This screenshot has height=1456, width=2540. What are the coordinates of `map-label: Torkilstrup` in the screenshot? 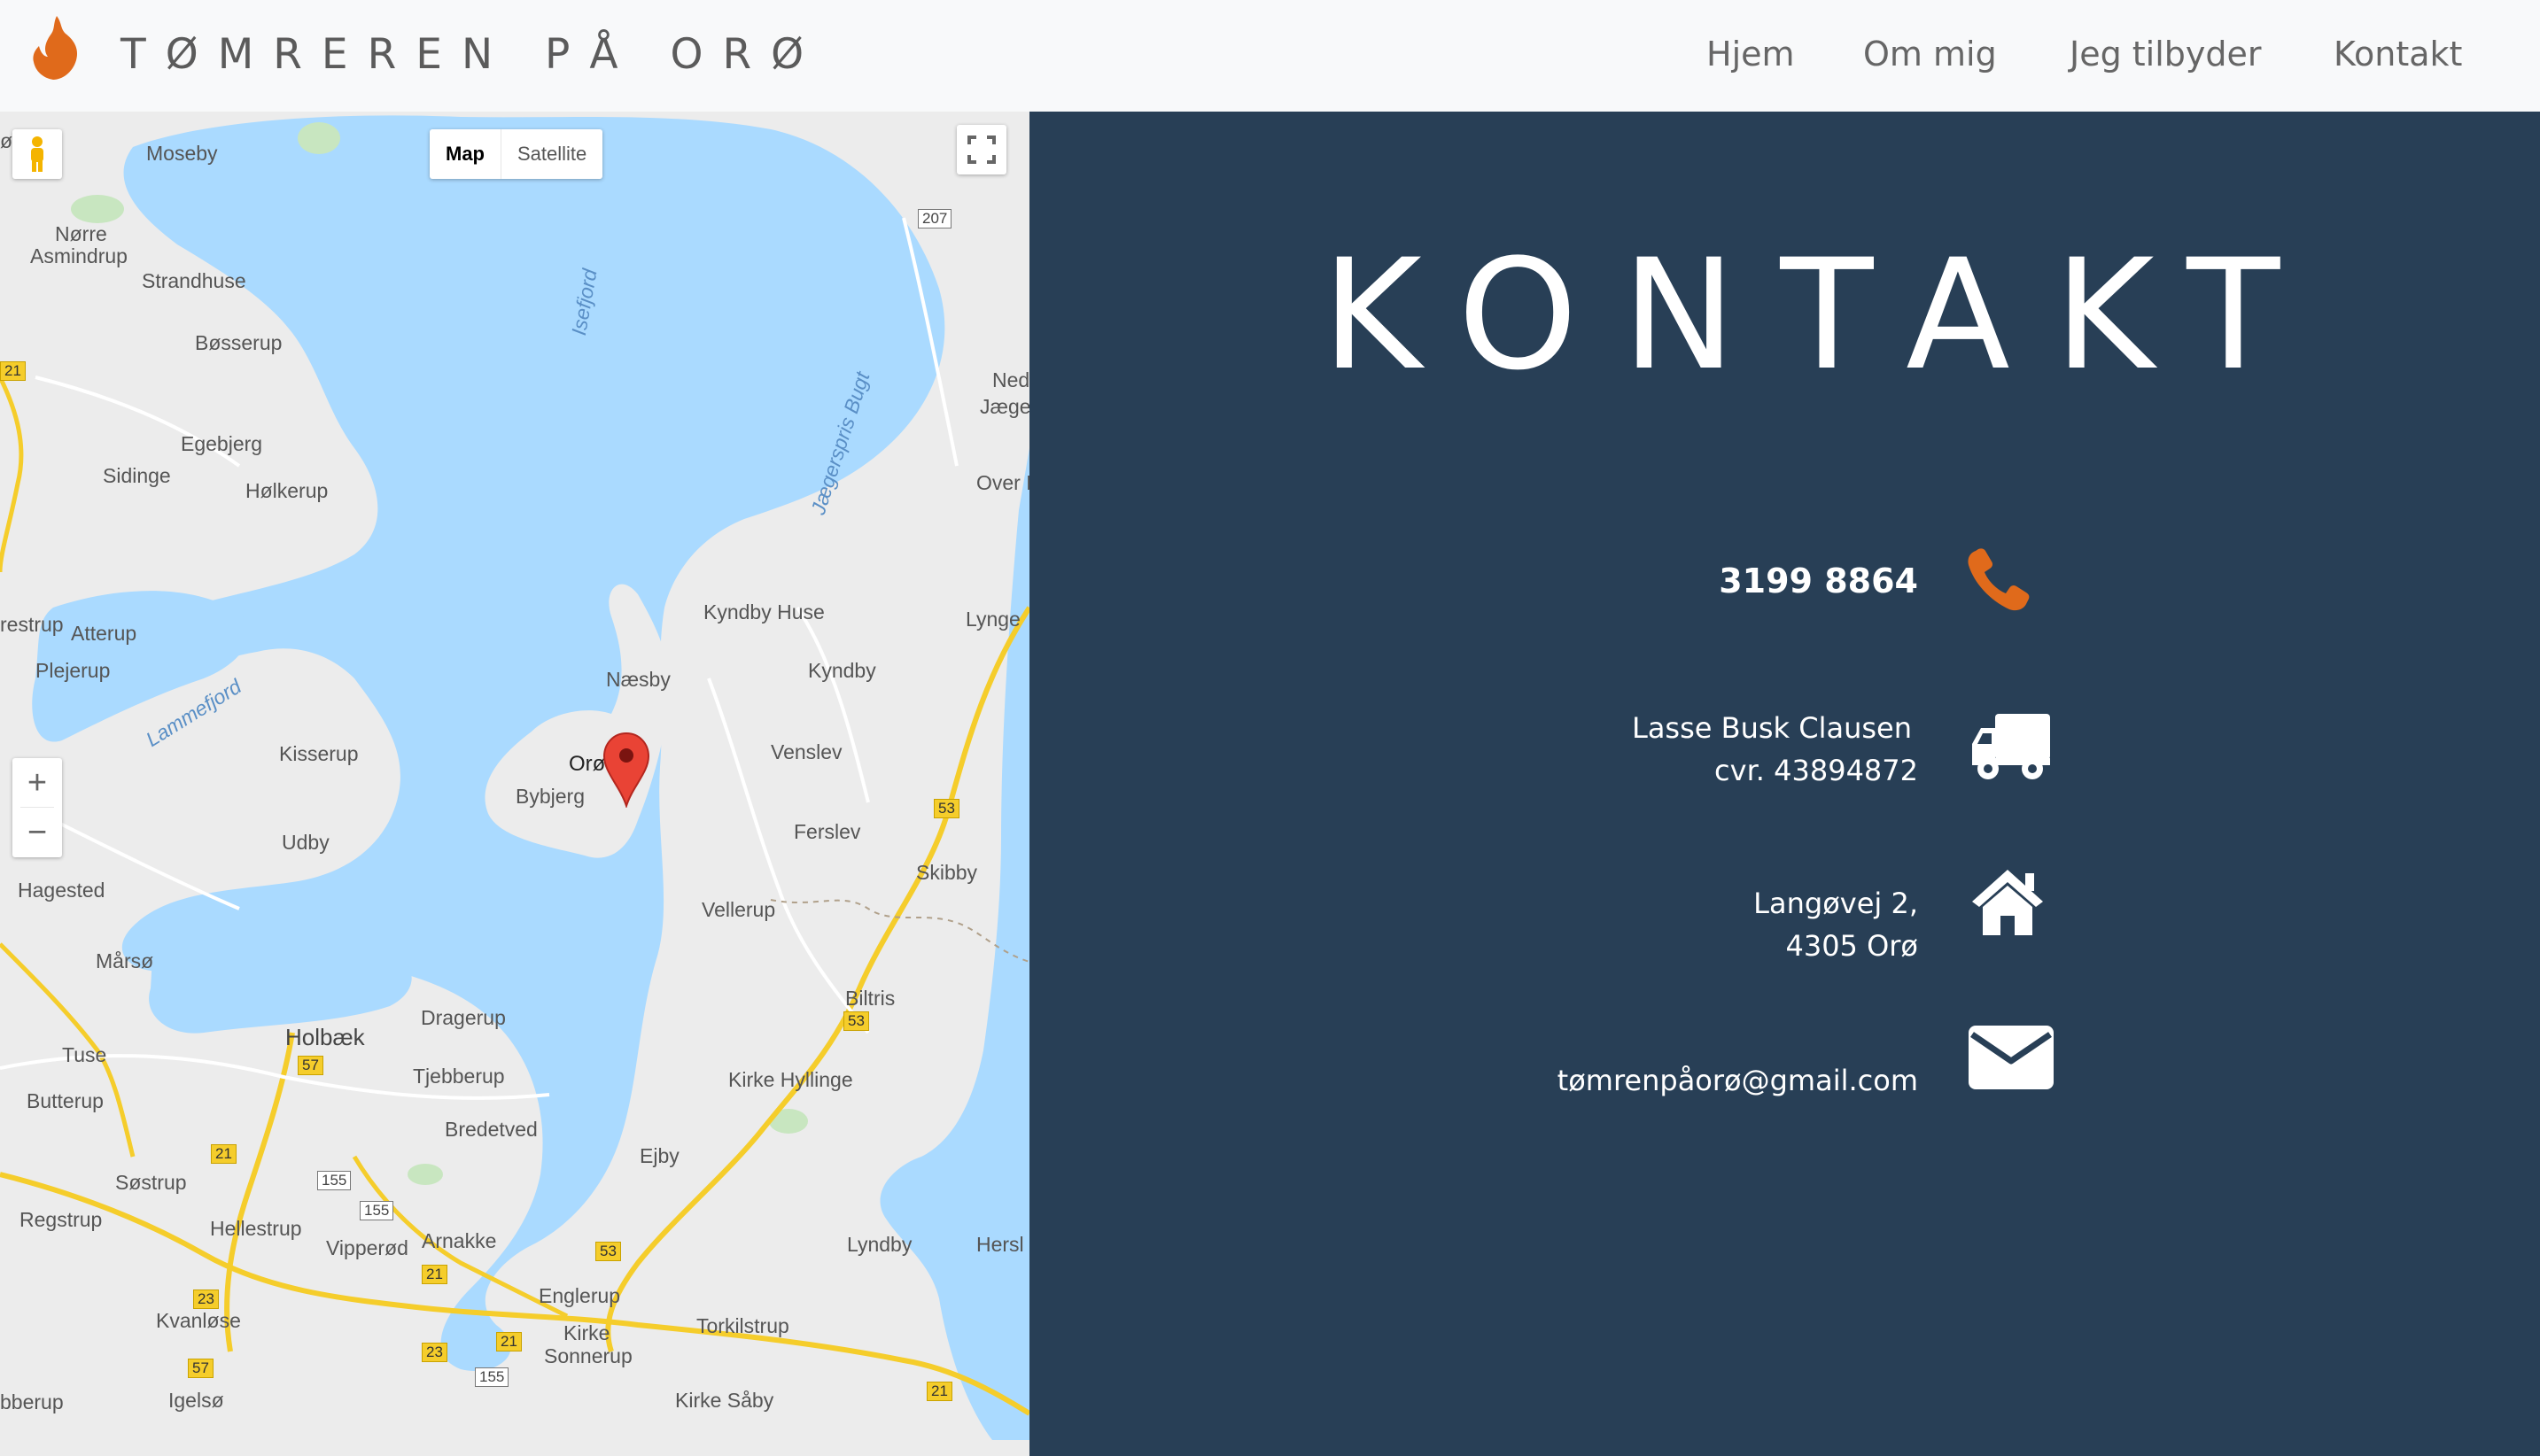 It's located at (742, 1325).